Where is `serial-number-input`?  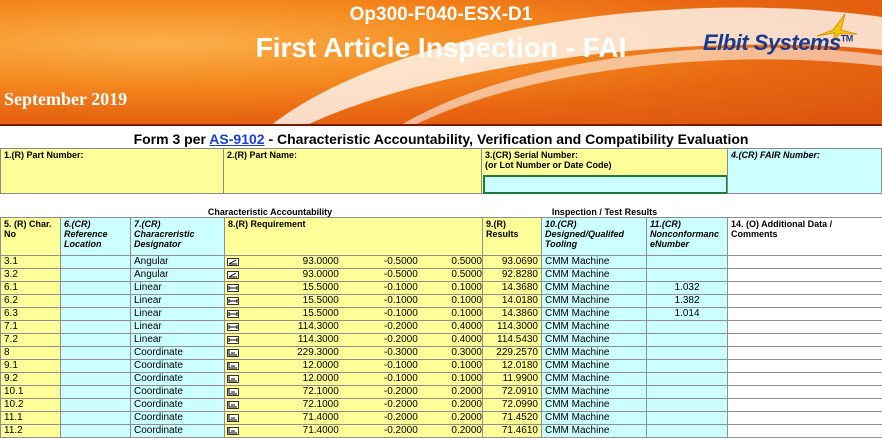 serial-number-input is located at coordinates (605, 184).